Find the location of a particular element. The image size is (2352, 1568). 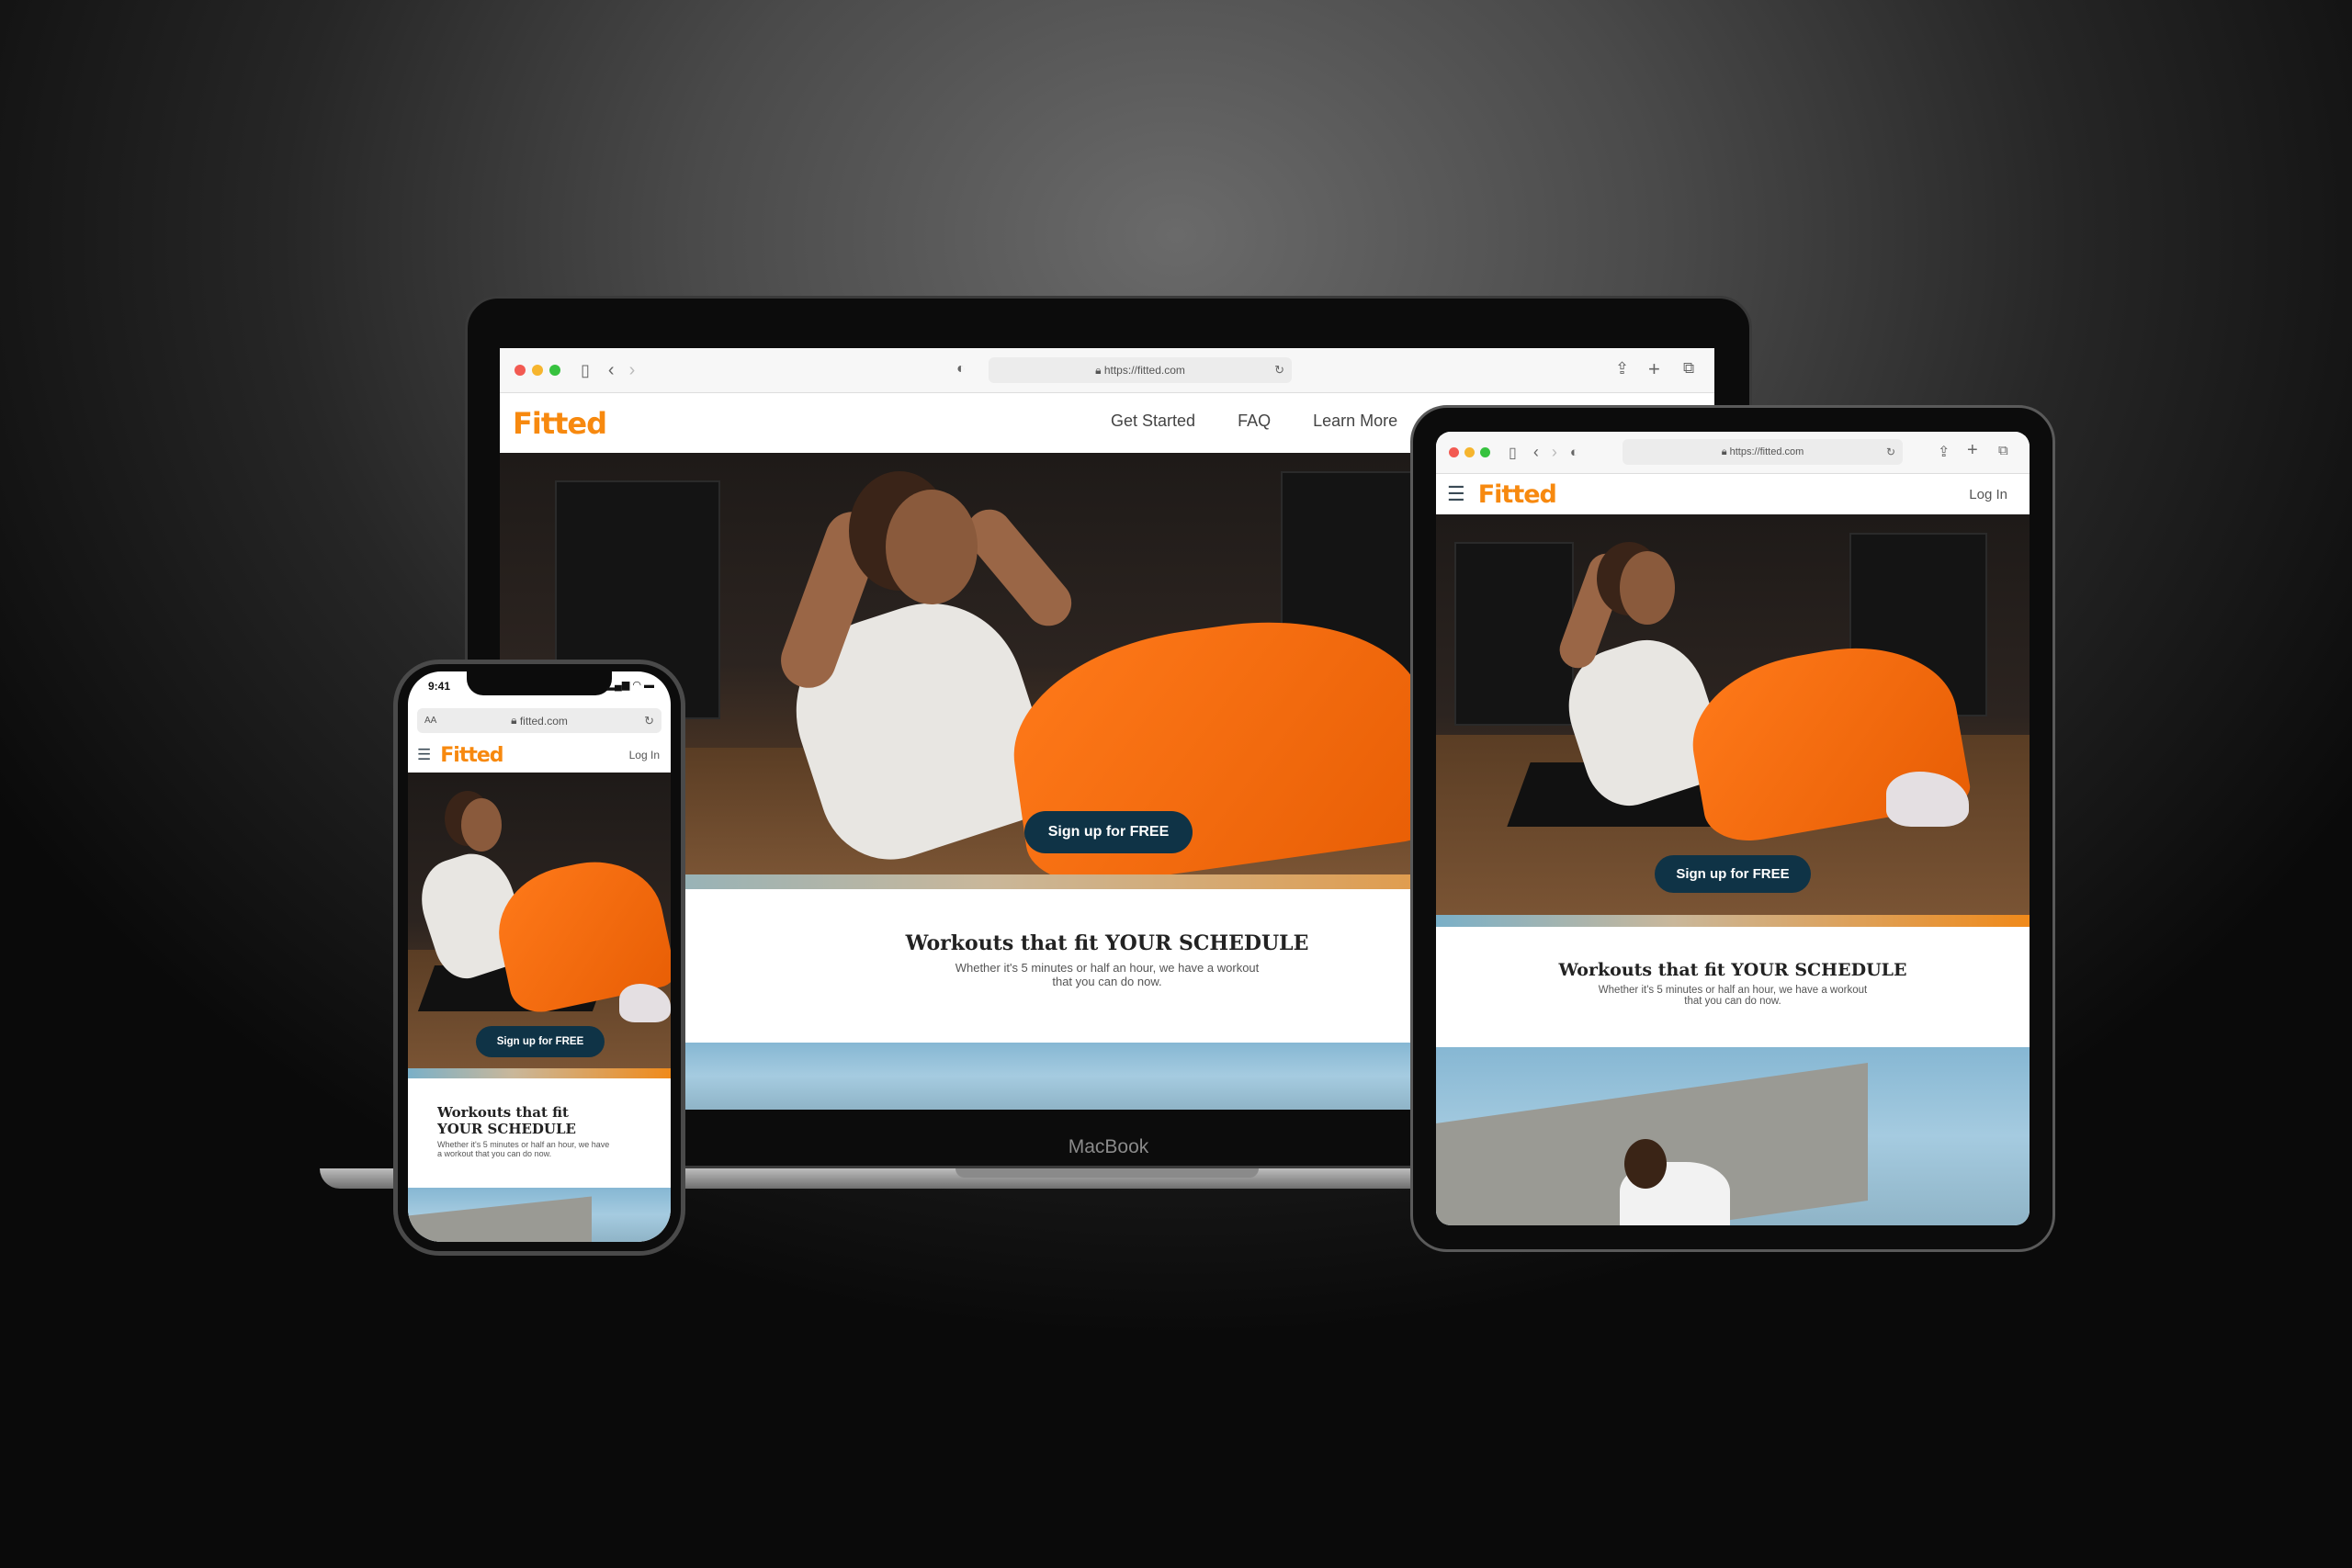

address-bar: AA 🔒︎ fitted.com ↻ is located at coordinates (539, 720).